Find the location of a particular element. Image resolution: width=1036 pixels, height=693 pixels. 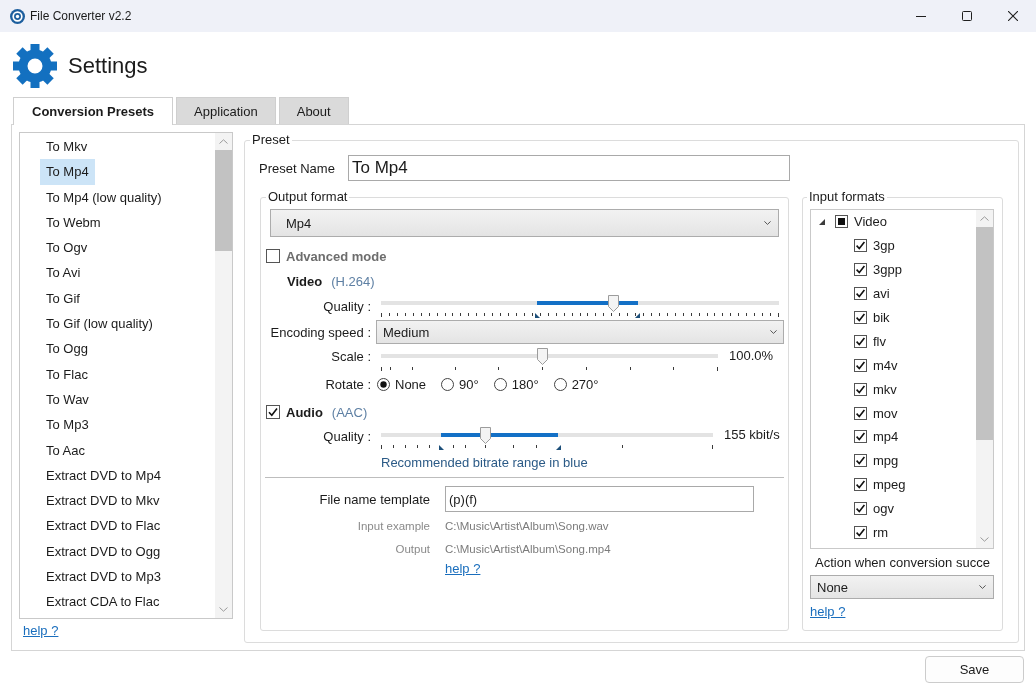

tree-item-label: m4v is located at coordinates (885, 365).